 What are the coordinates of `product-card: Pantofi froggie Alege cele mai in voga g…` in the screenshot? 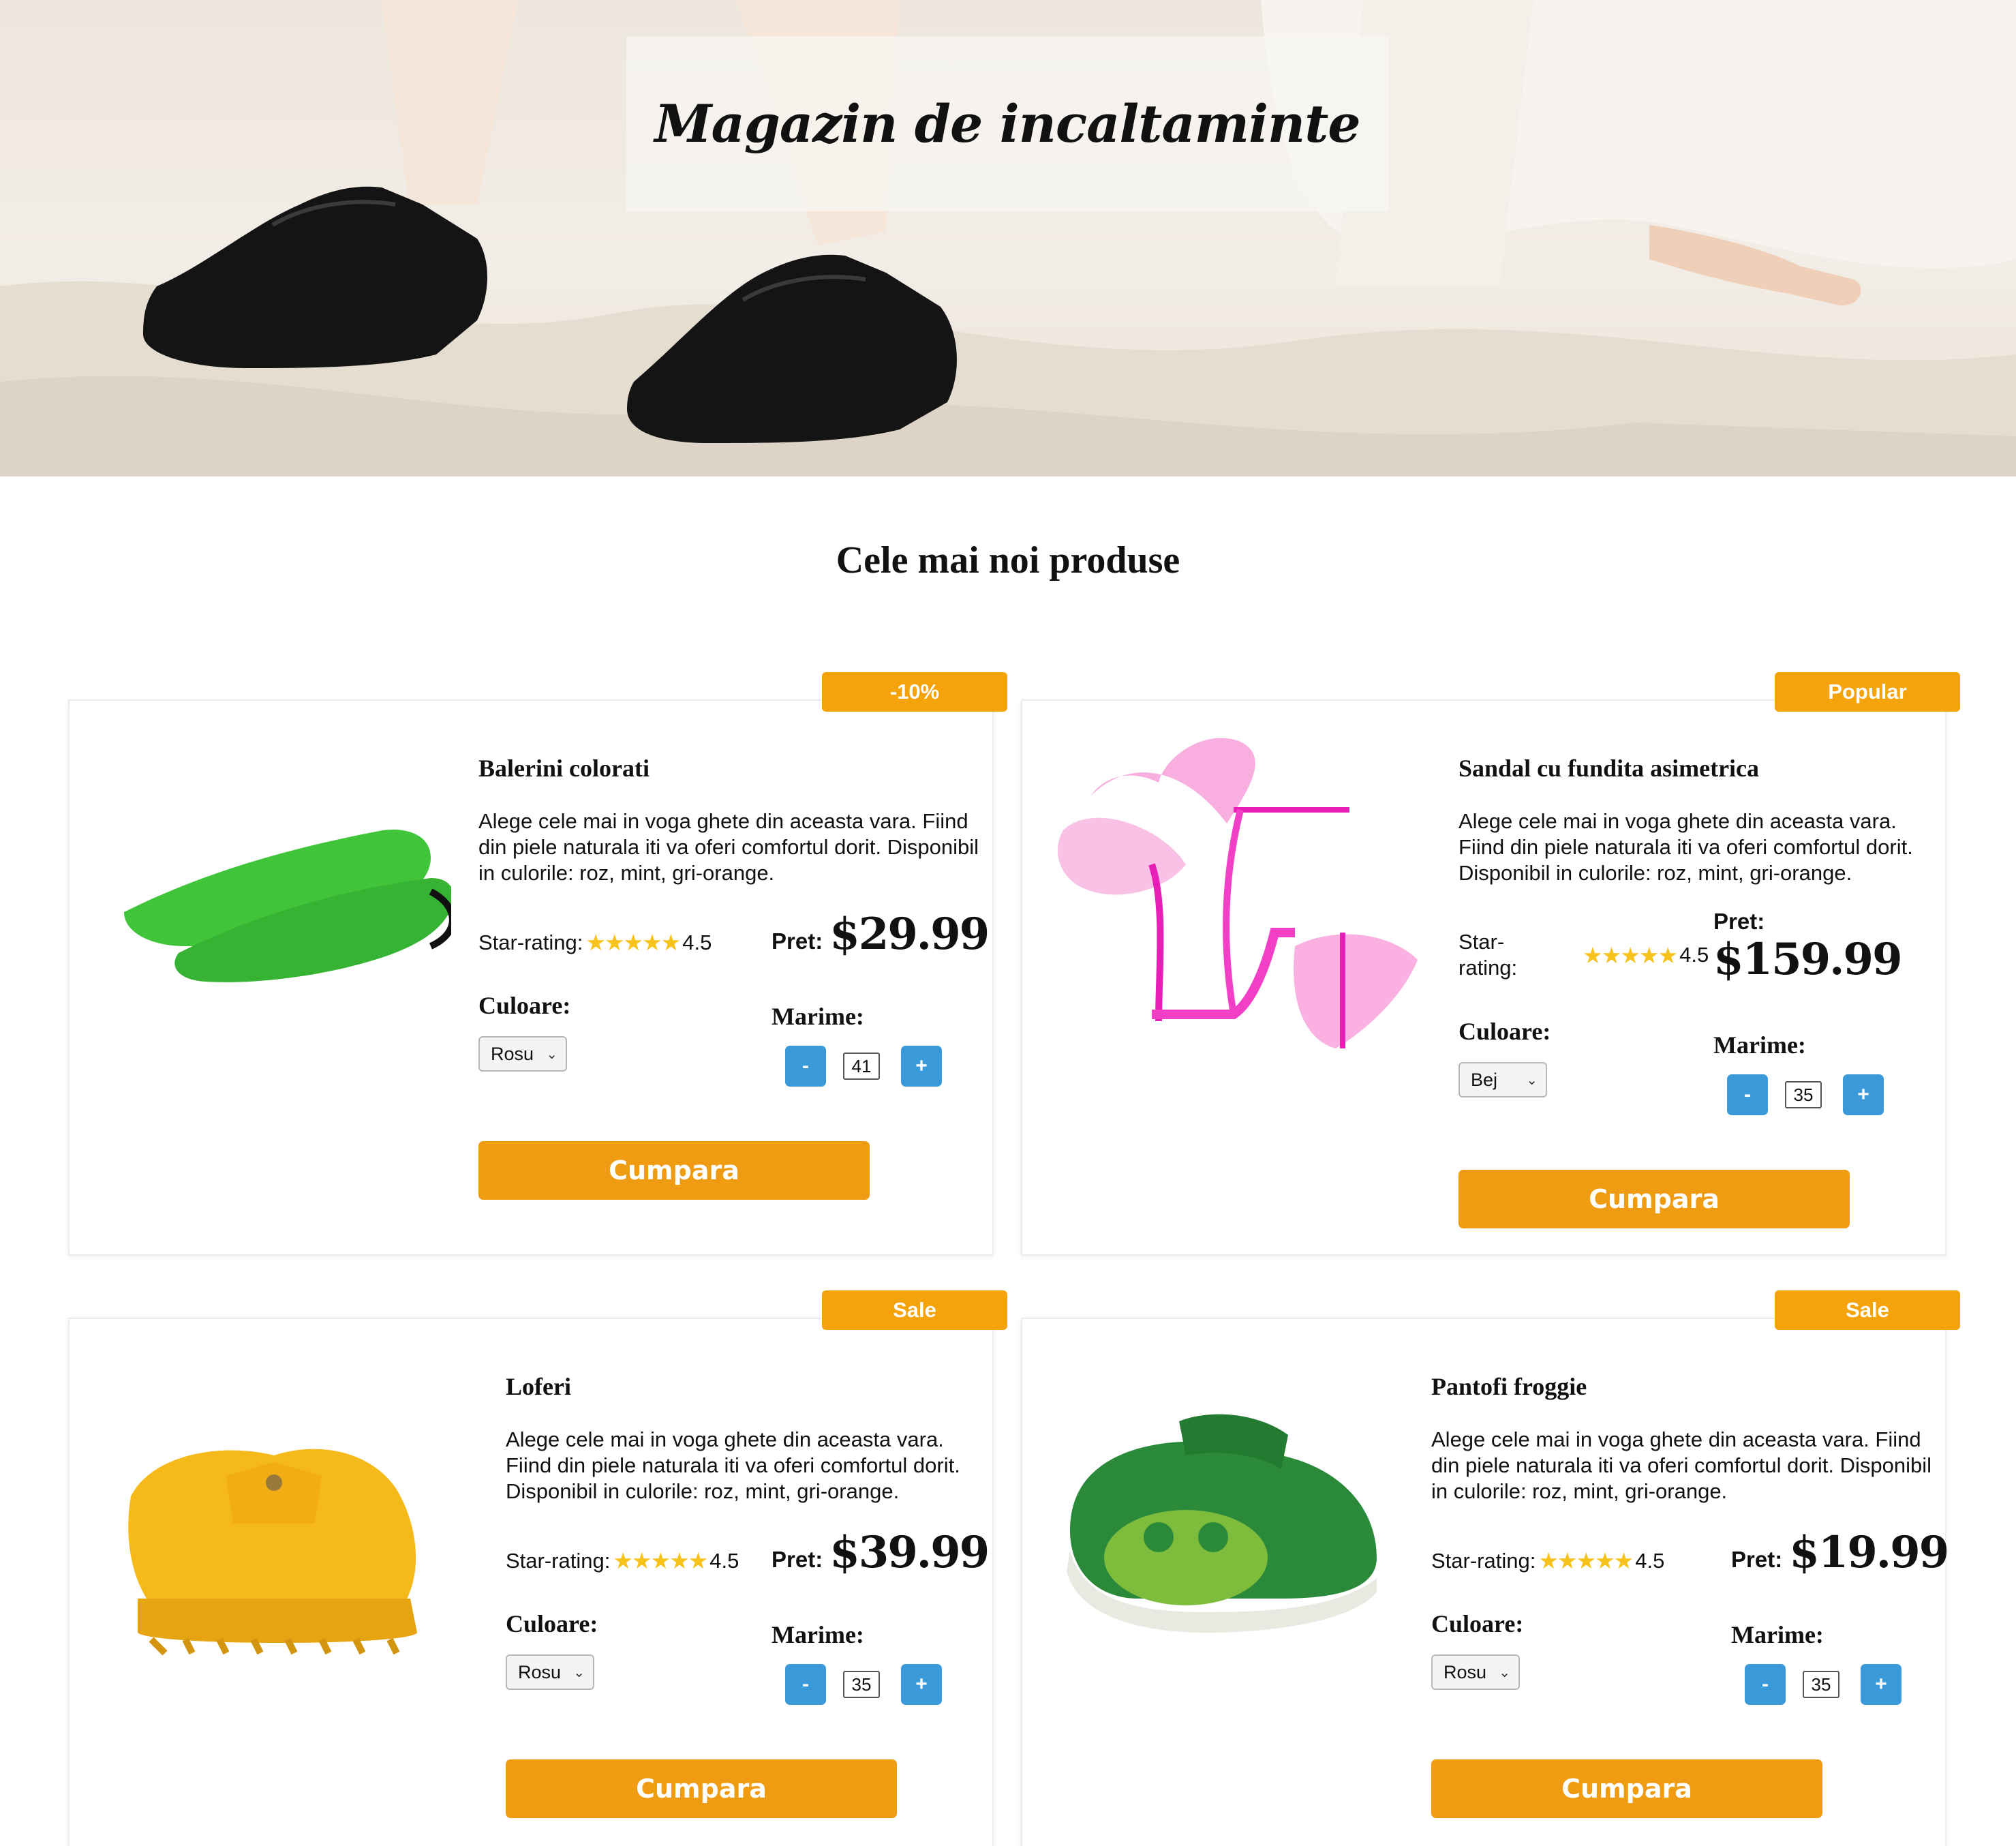 It's located at (1485, 1582).